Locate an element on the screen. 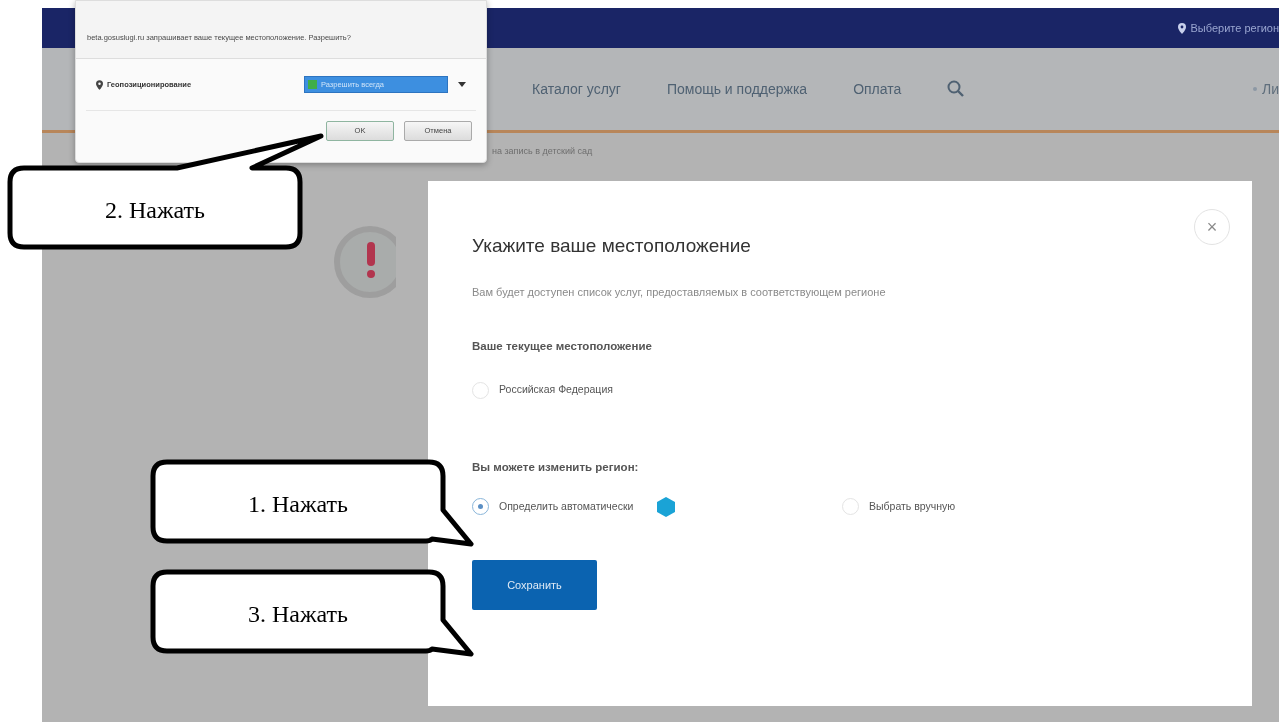  radio-button is located at coordinates (480, 507).